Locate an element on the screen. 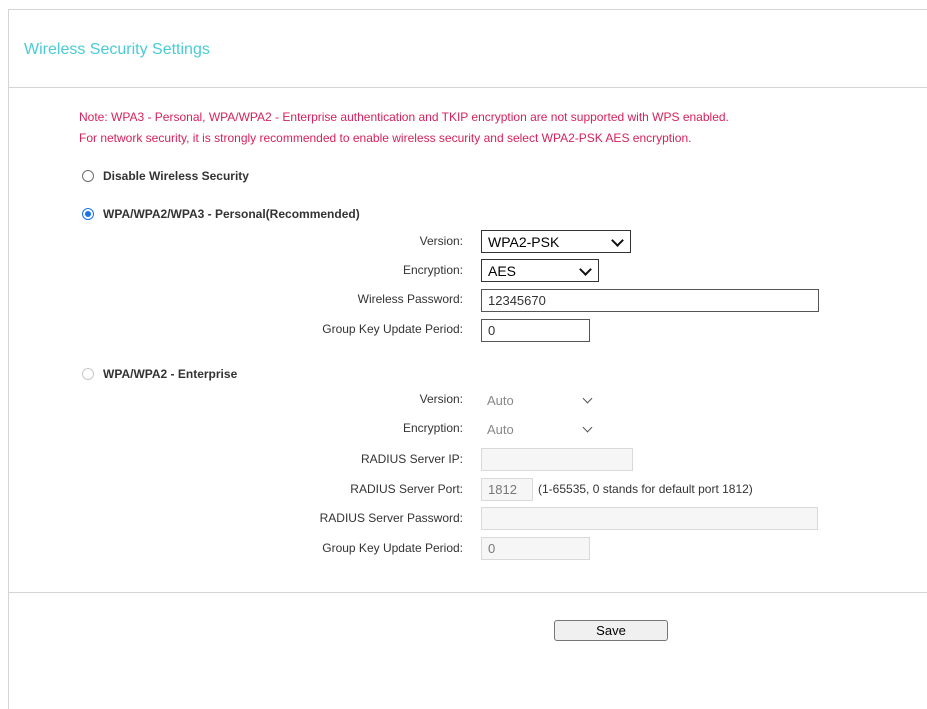 This screenshot has height=709, width=927. personal-group-key-field: 0 is located at coordinates (535, 330).